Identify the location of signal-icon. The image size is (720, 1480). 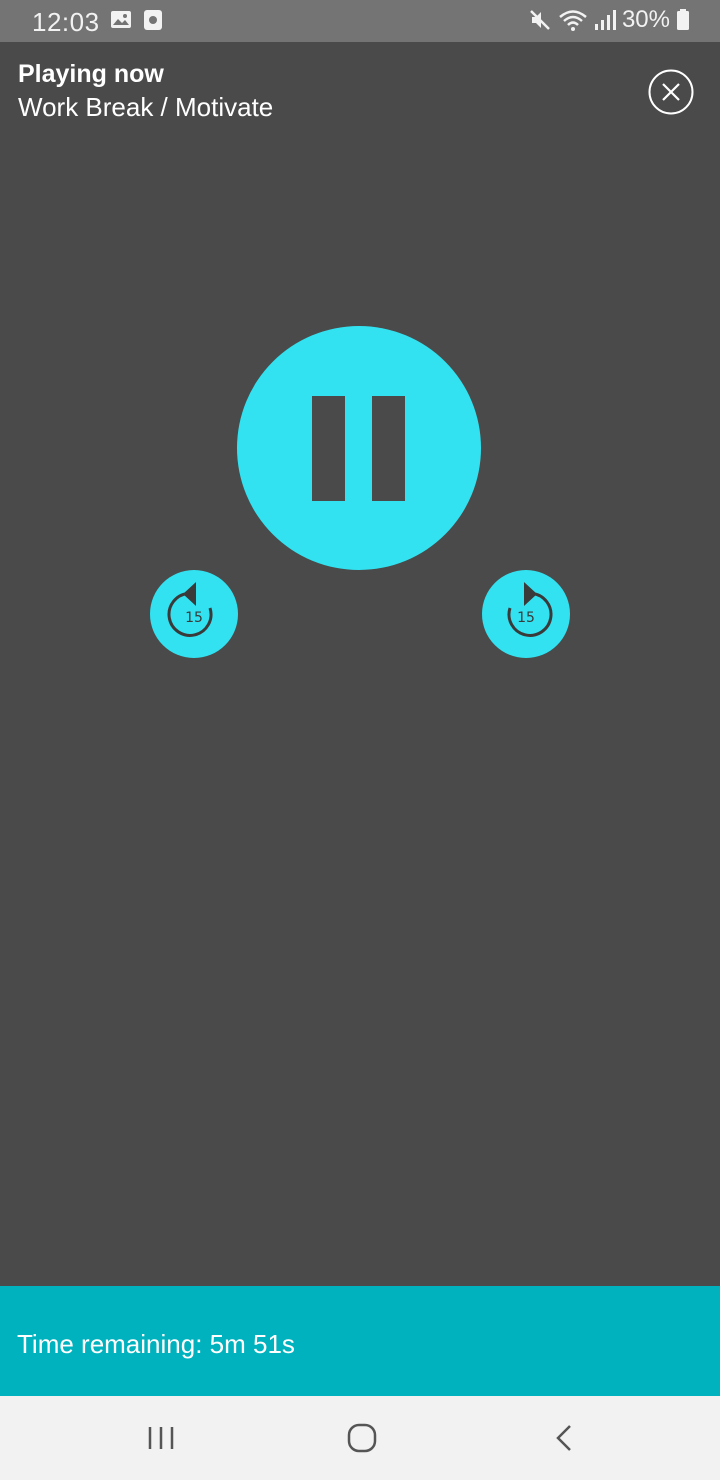
(605, 20).